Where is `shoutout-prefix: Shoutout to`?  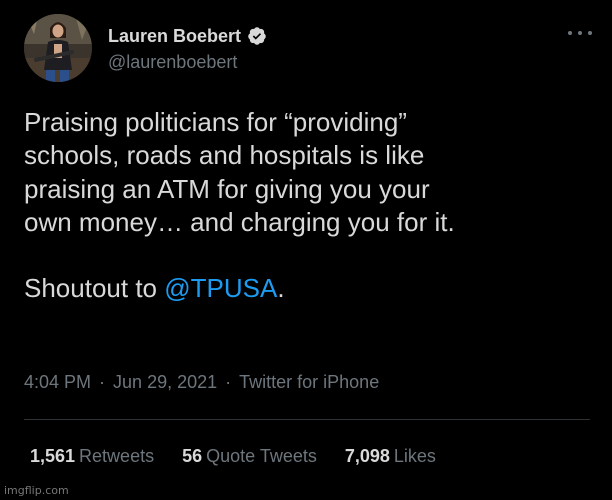 shoutout-prefix: Shoutout to is located at coordinates (94, 288).